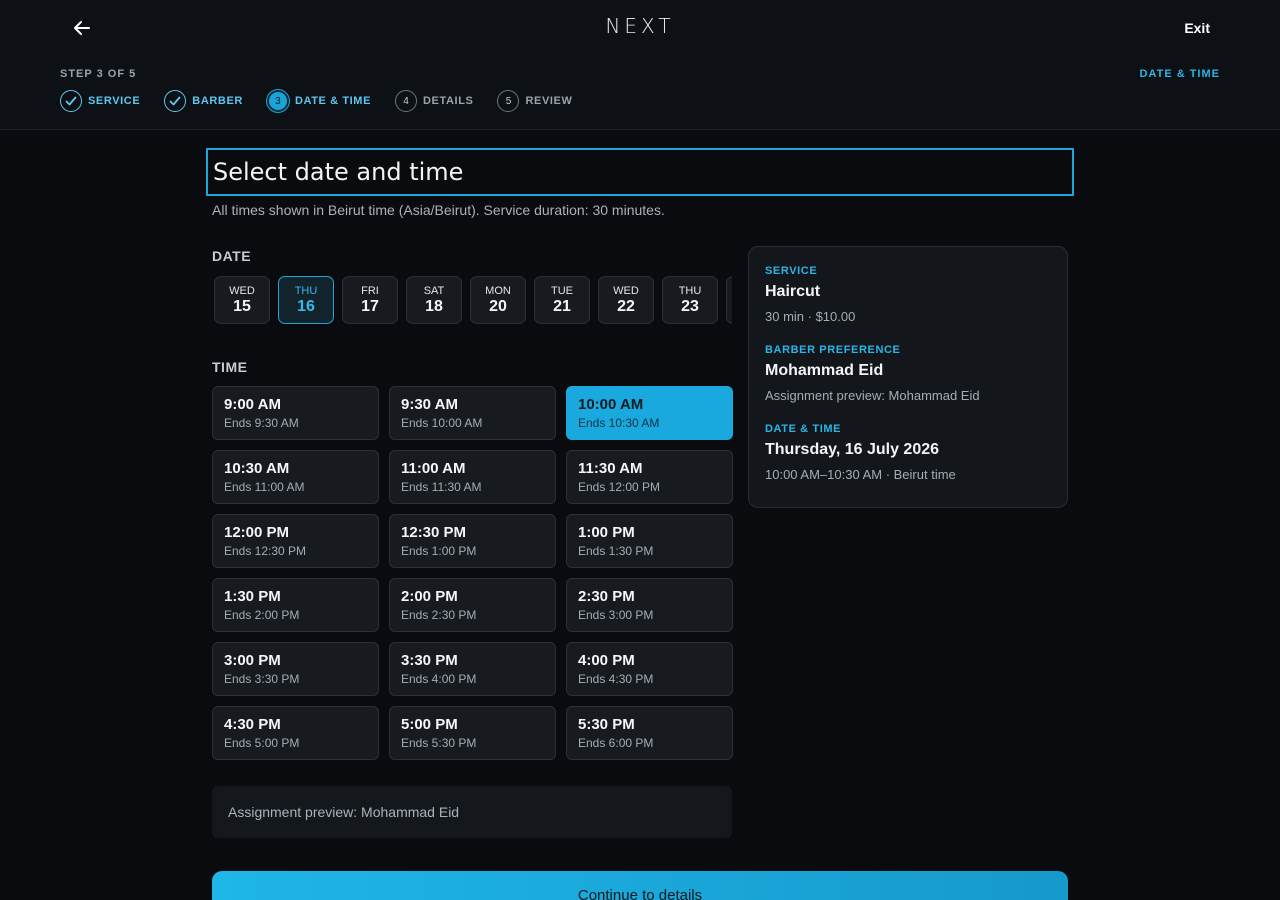 The image size is (1280, 900). I want to click on summary-key: DATE & TIME, so click(803, 429).